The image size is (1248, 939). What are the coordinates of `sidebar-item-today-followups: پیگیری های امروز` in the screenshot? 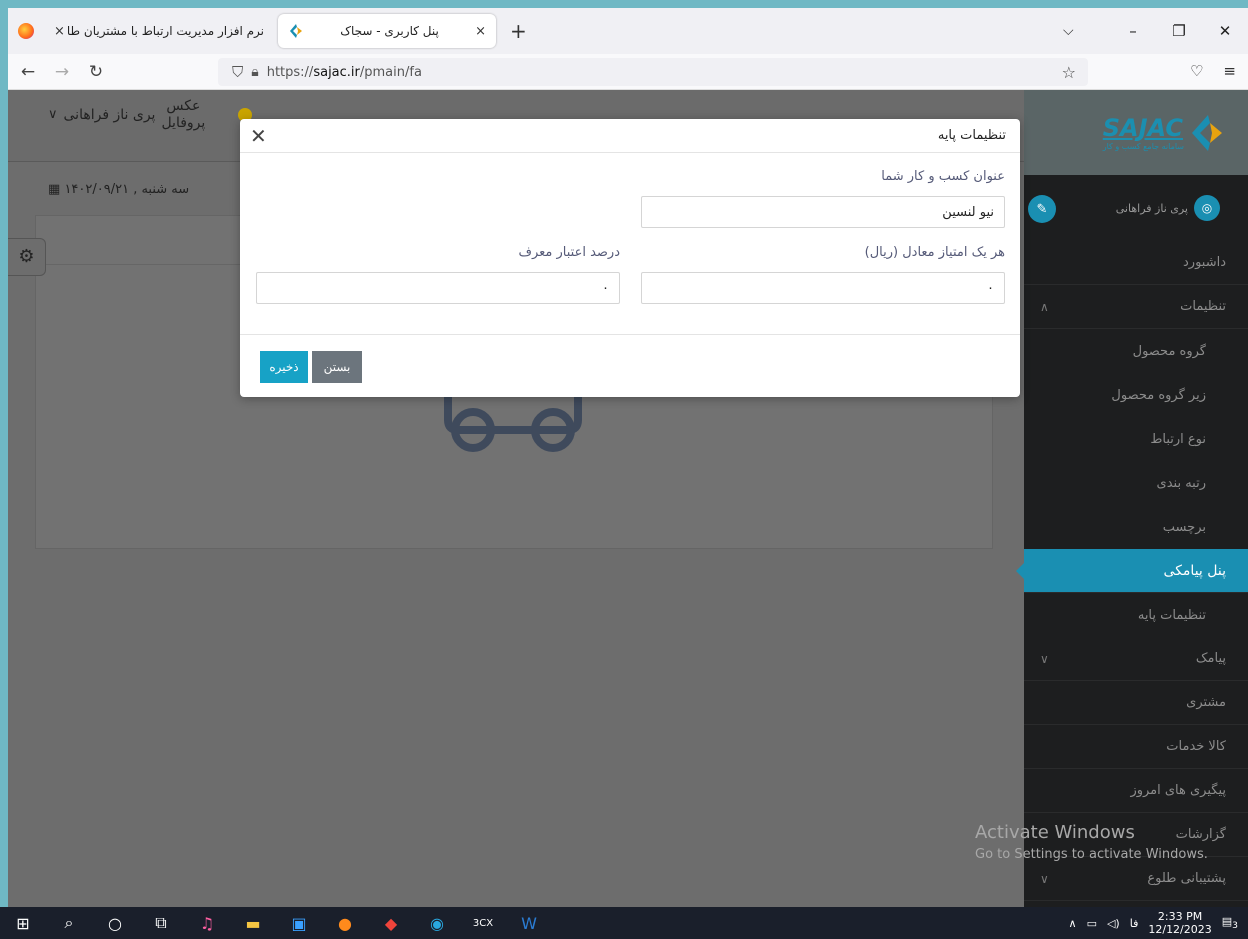 It's located at (1136, 791).